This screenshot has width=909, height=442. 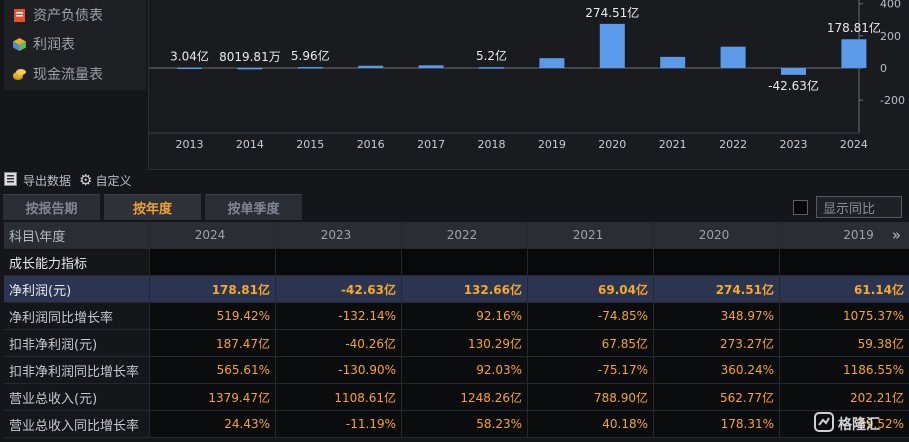 What do you see at coordinates (464, 397) in the screenshot?
I see `row-value: 1248.26亿` at bounding box center [464, 397].